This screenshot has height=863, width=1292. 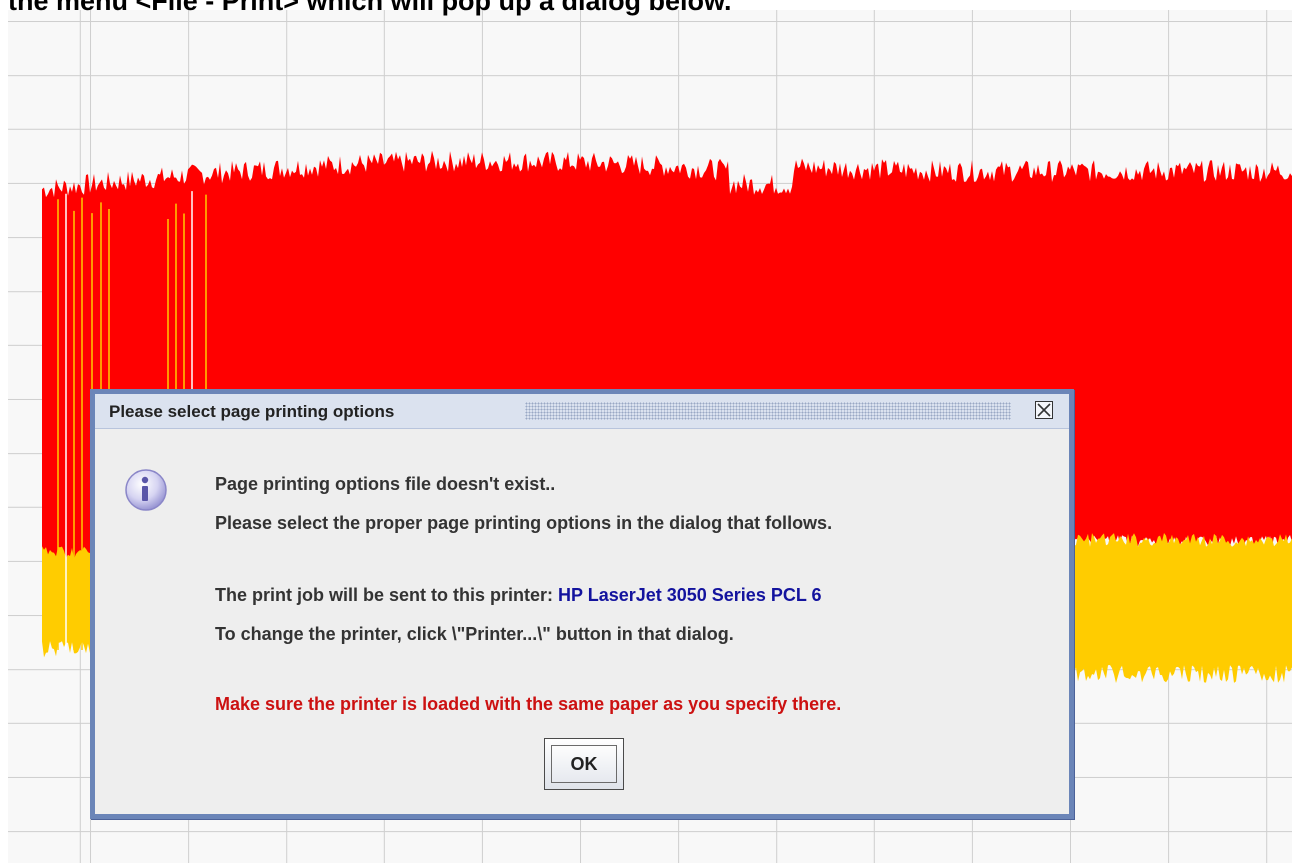 What do you see at coordinates (768, 411) in the screenshot?
I see `titlebar-texture` at bounding box center [768, 411].